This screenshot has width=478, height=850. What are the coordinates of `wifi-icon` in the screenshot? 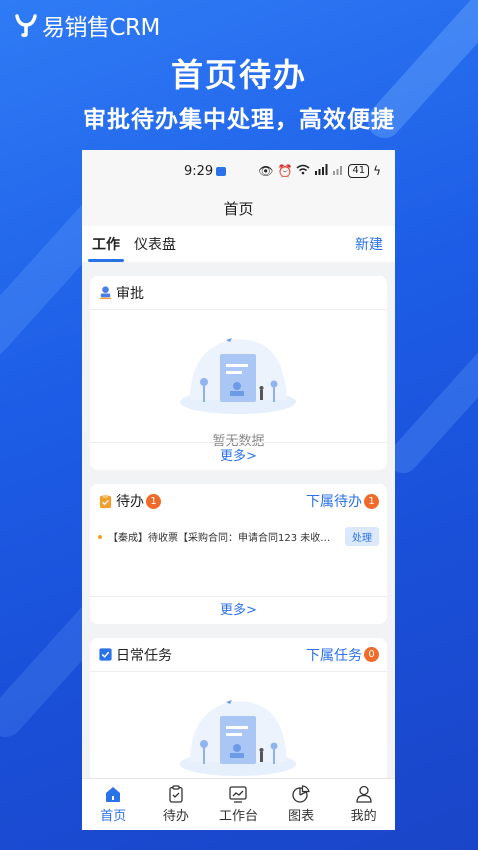 It's located at (303, 171).